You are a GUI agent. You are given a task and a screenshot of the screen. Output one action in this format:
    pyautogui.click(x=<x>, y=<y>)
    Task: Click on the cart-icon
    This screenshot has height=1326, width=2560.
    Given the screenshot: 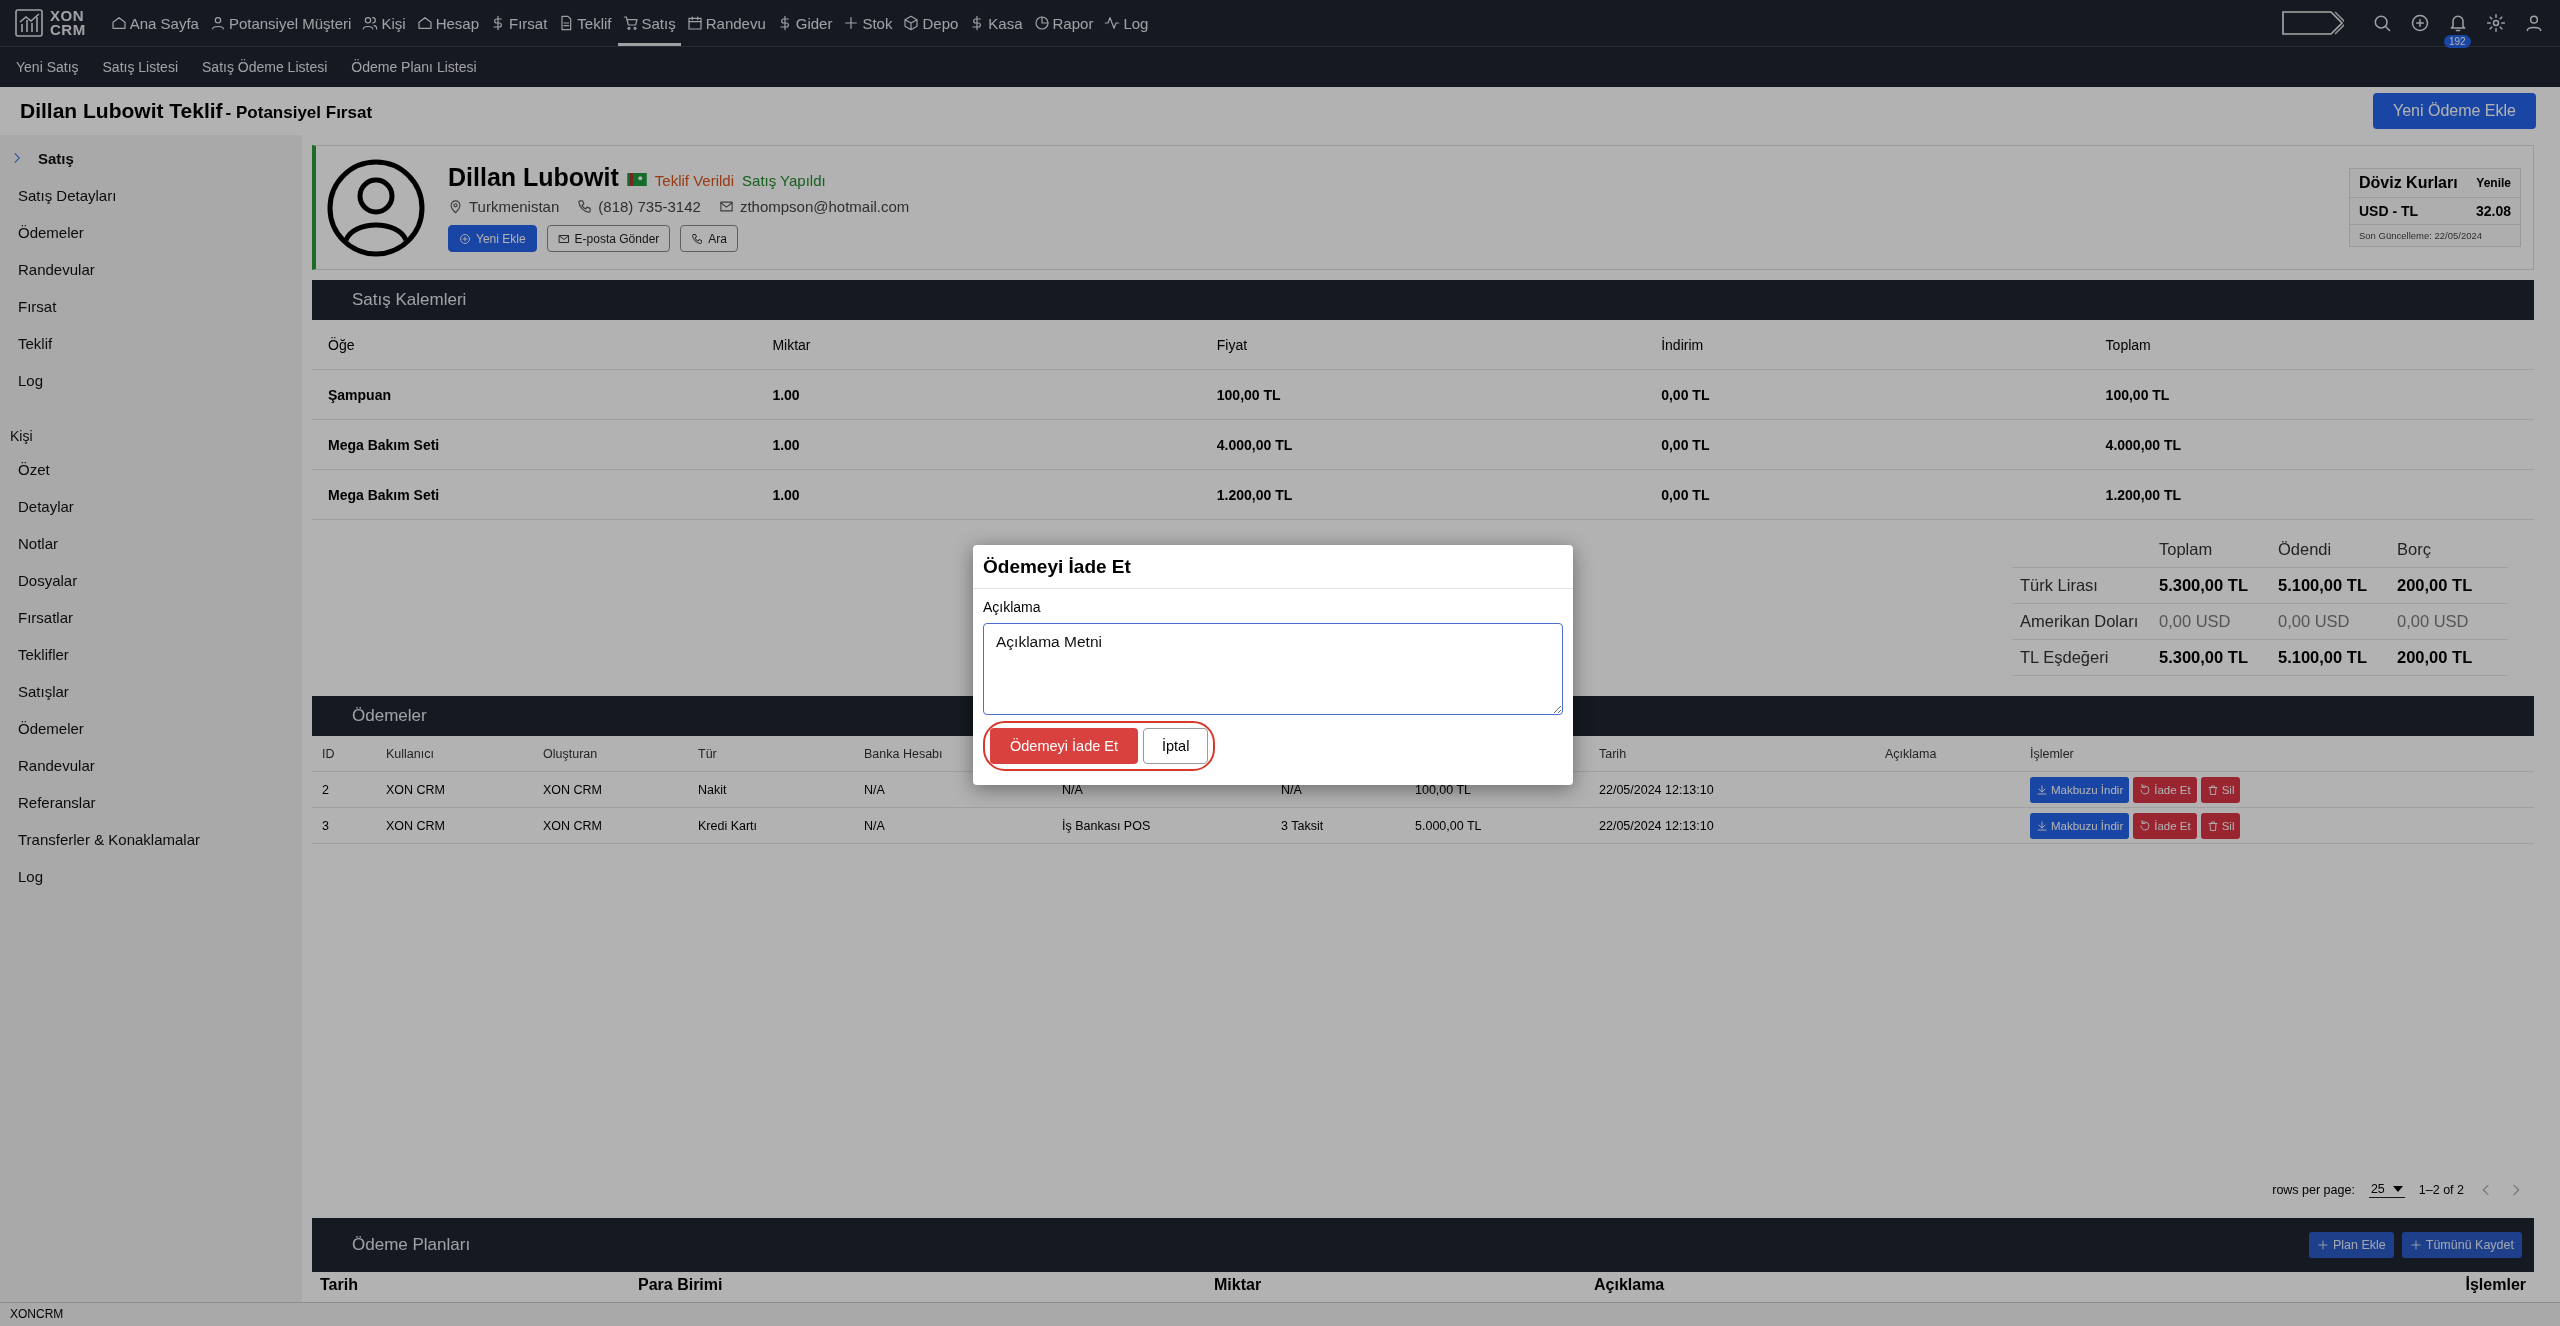 What is the action you would take?
    pyautogui.click(x=630, y=23)
    